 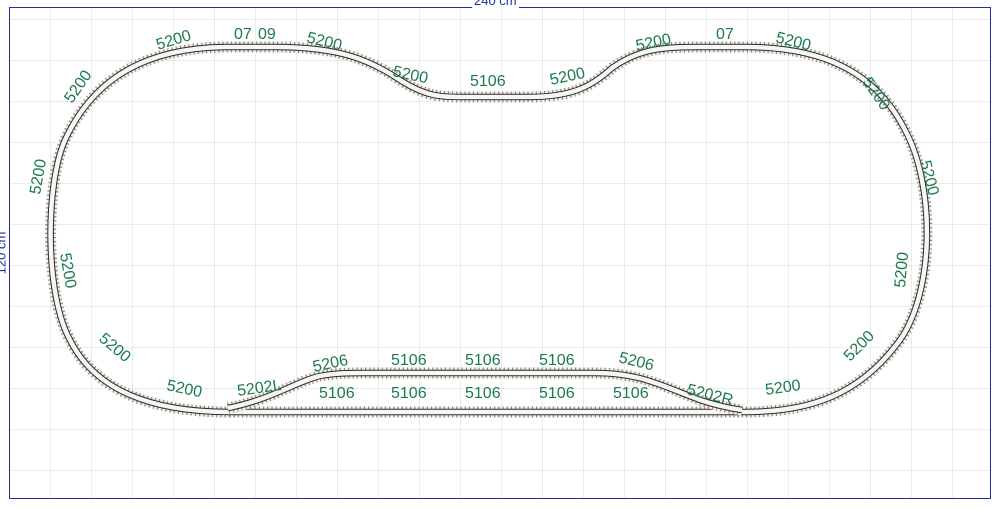 I want to click on track-label: 09, so click(x=267, y=34).